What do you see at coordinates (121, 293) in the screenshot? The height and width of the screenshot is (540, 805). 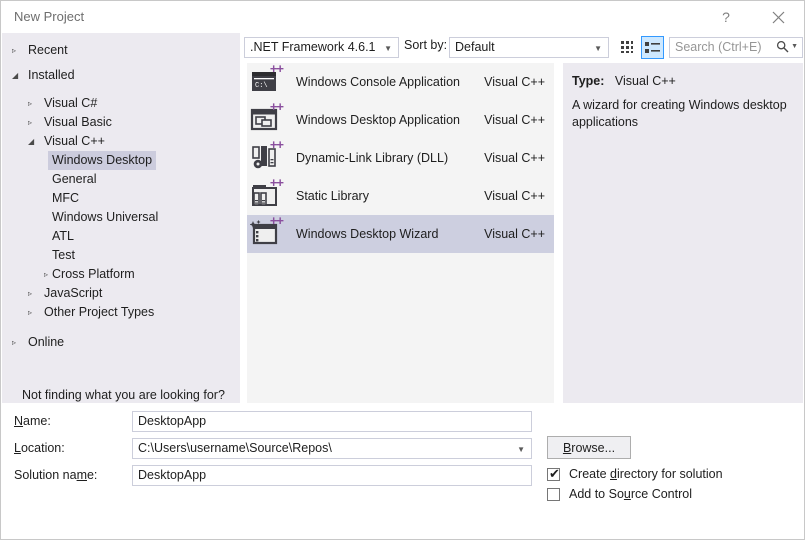 I see `sidebar-item-javascript: ▹ JavaScript` at bounding box center [121, 293].